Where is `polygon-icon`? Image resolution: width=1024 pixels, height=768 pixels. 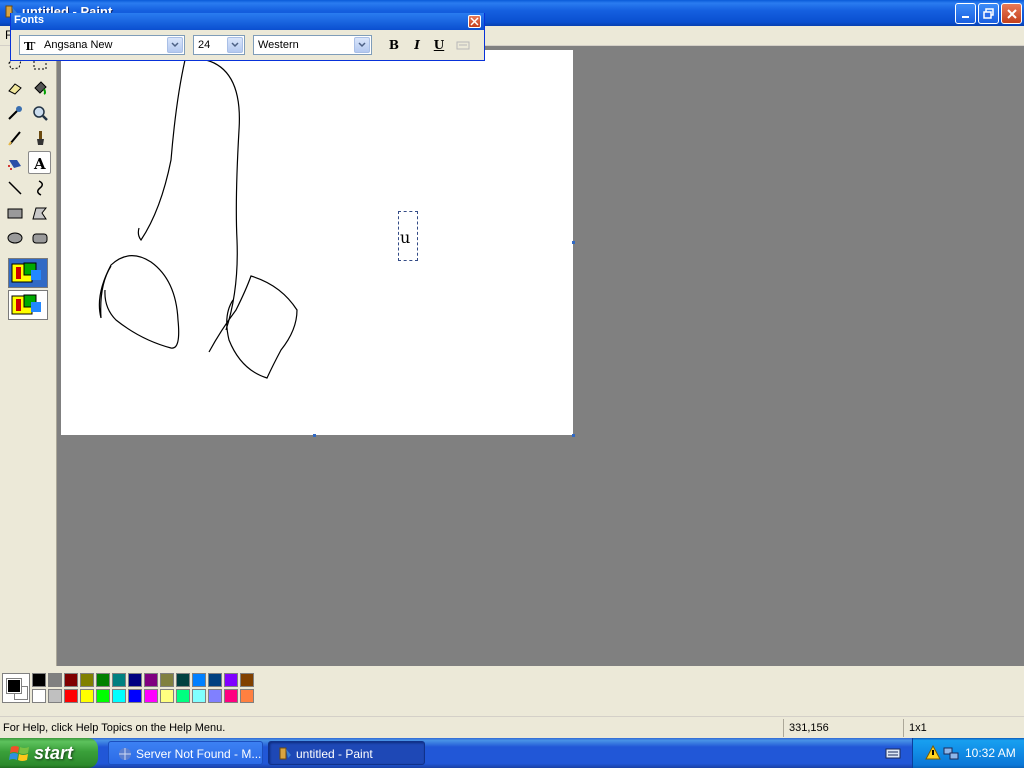
polygon-icon is located at coordinates (39, 213).